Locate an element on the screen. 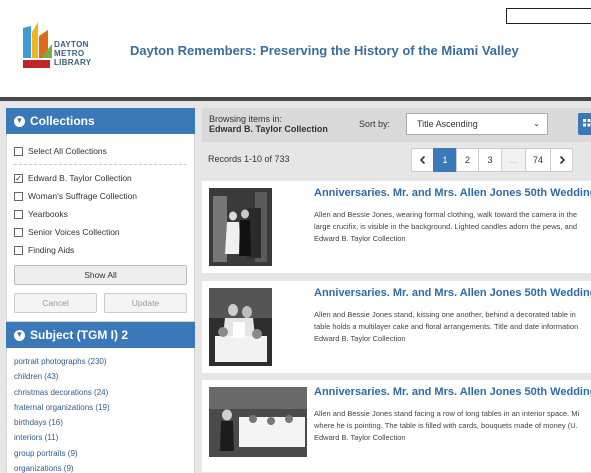 Image resolution: width=591 pixels, height=473 pixels. prev-page-button is located at coordinates (422, 160).